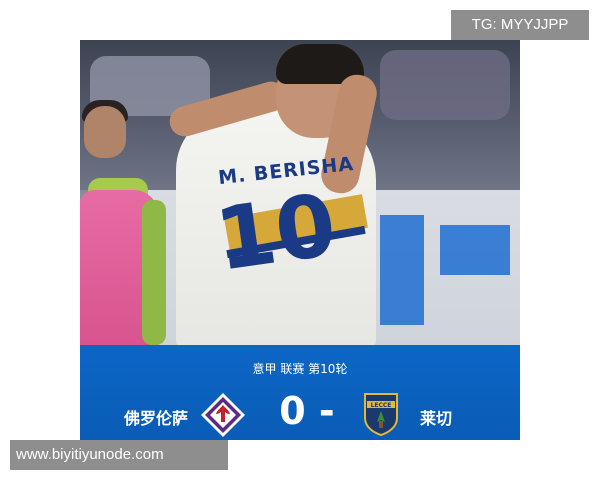  I want to click on site-watermark: www.biyitiyunode.com, so click(119, 455).